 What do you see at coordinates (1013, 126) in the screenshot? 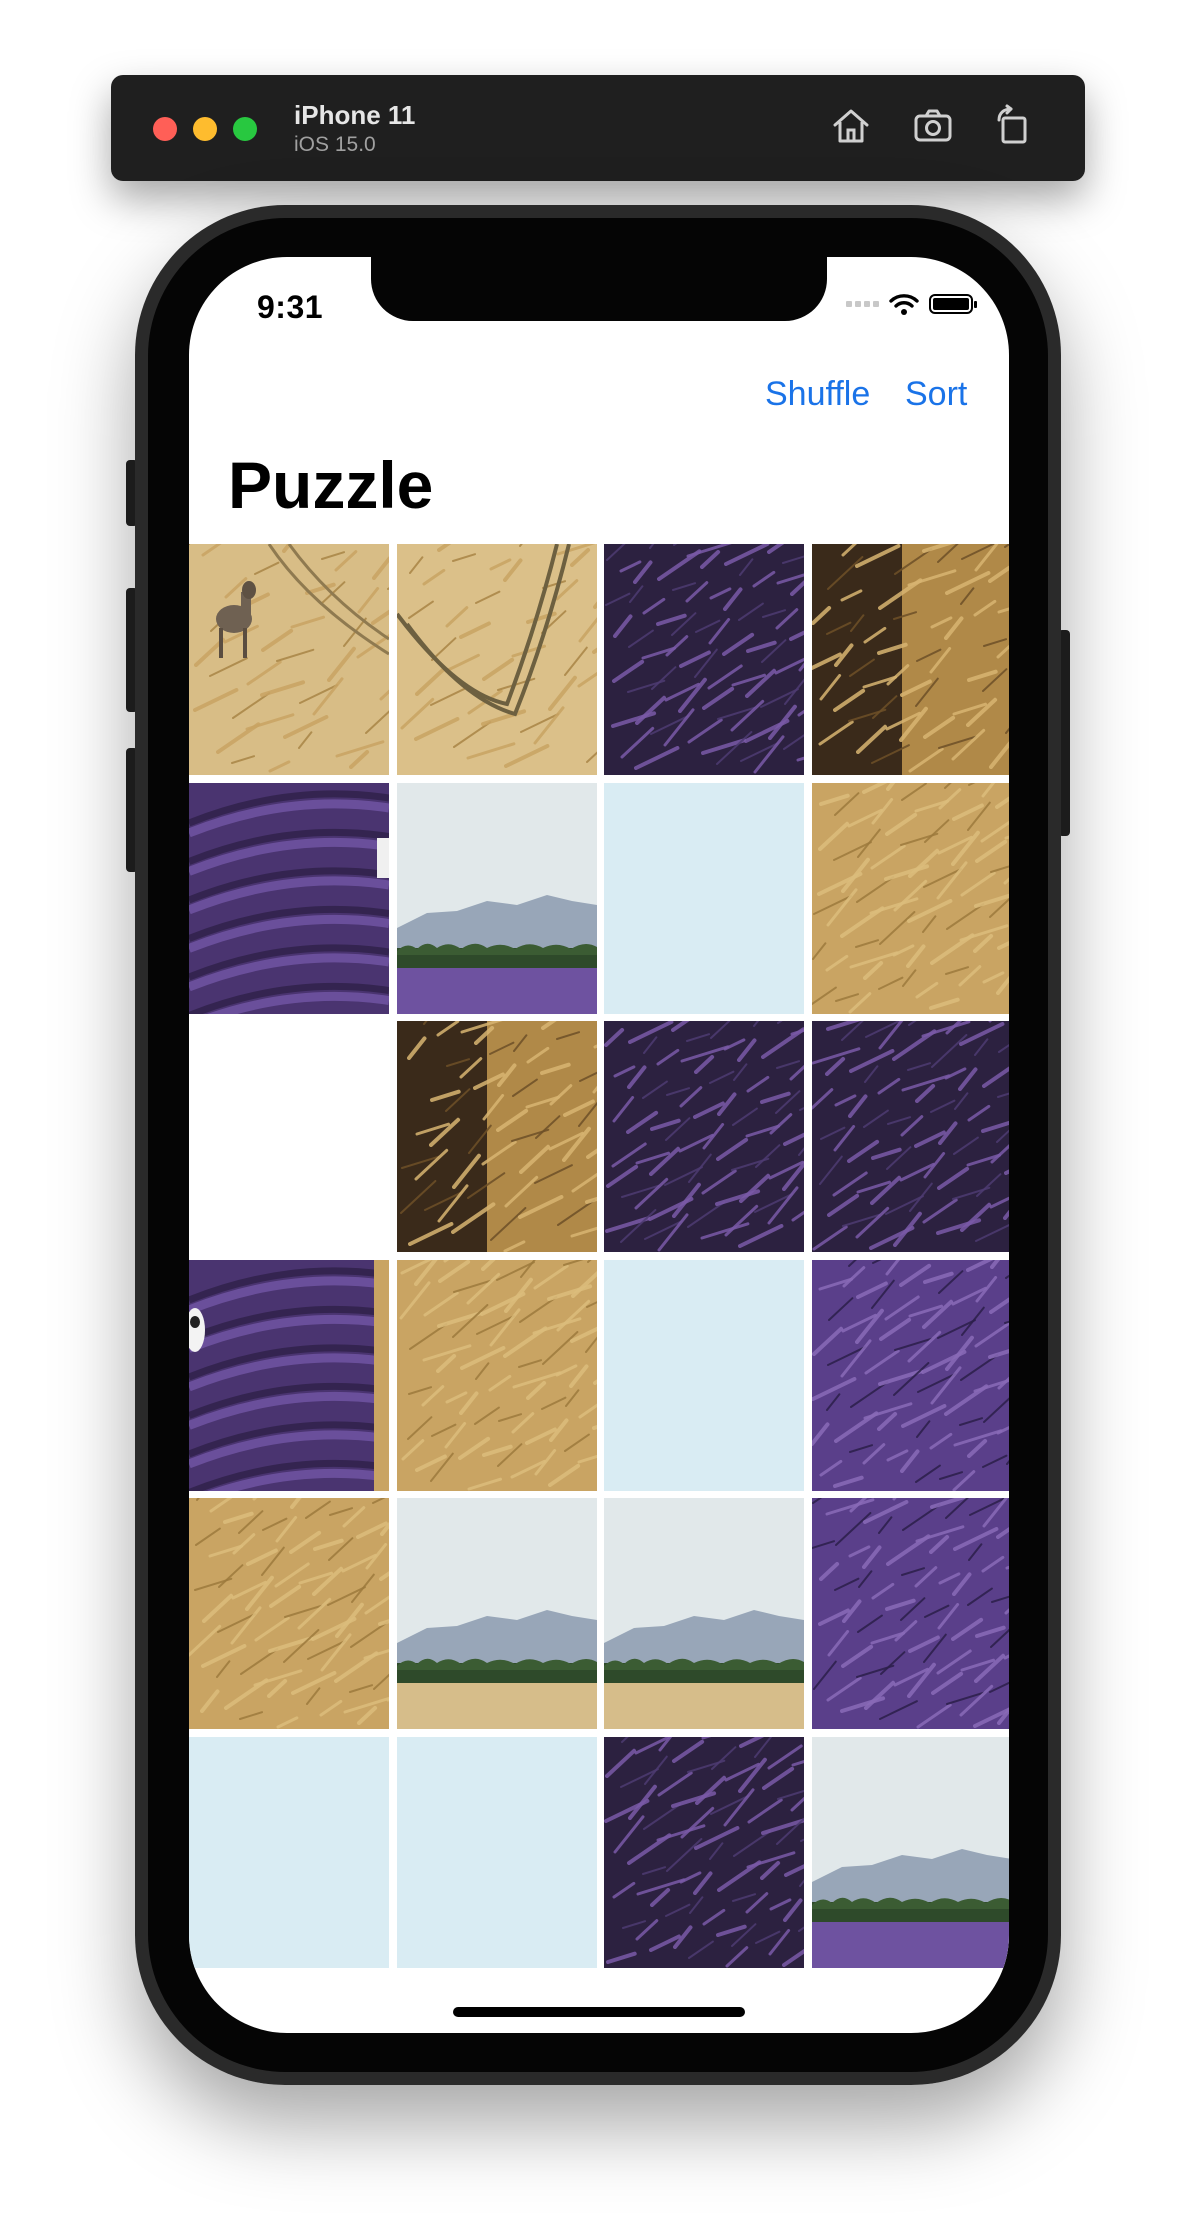
I see `rotate-icon` at bounding box center [1013, 126].